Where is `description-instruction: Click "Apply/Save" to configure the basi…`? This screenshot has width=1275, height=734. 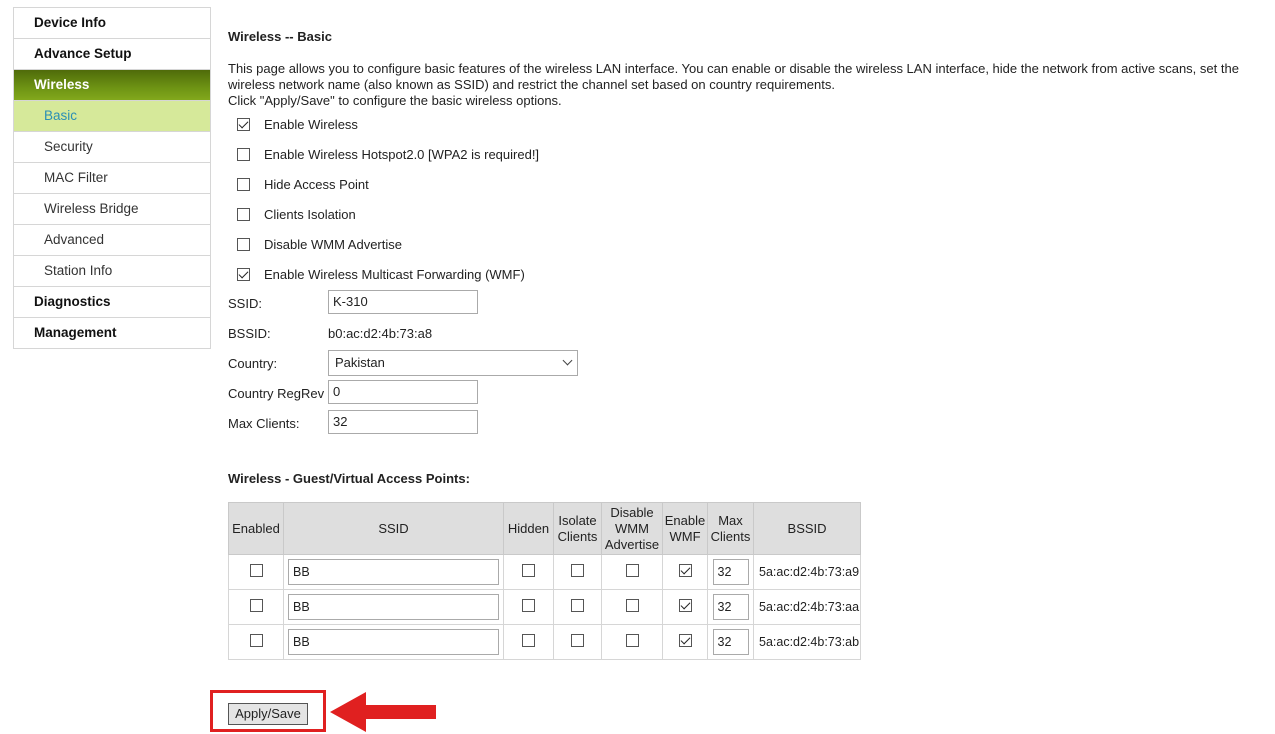
description-instruction: Click "Apply/Save" to configure the basi… is located at coordinates (395, 100).